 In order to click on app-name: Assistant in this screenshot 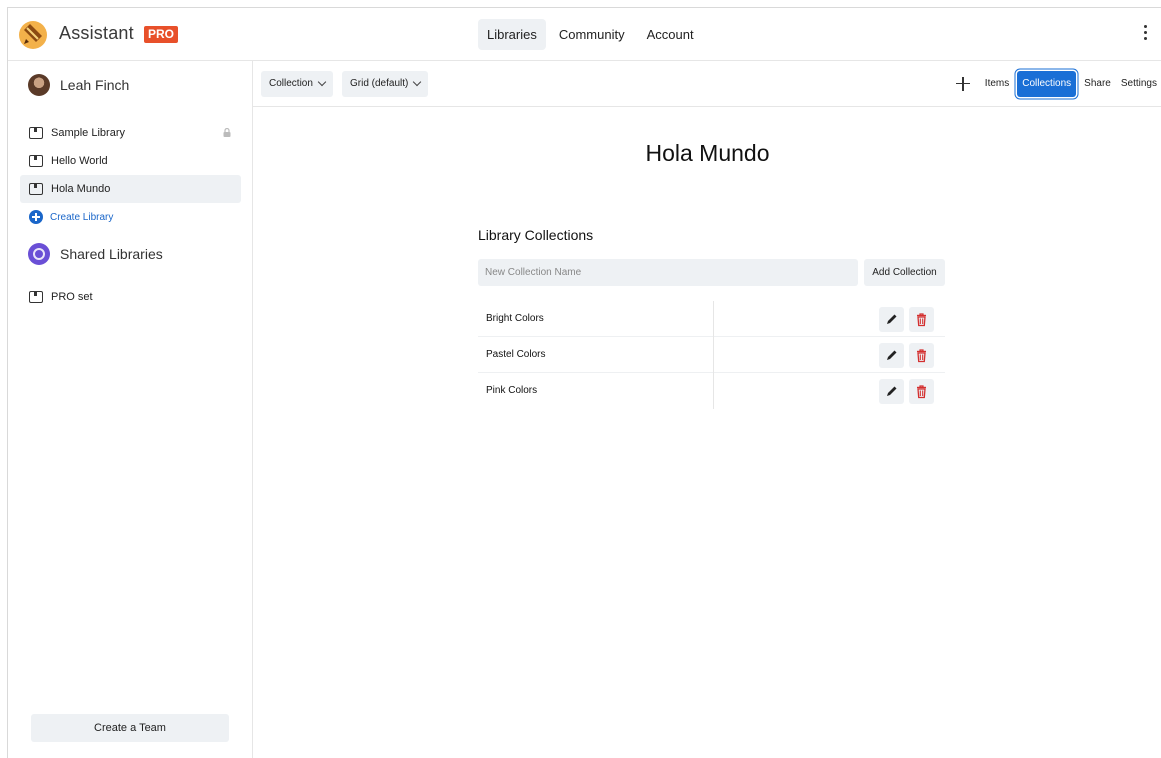, I will do `click(96, 33)`.